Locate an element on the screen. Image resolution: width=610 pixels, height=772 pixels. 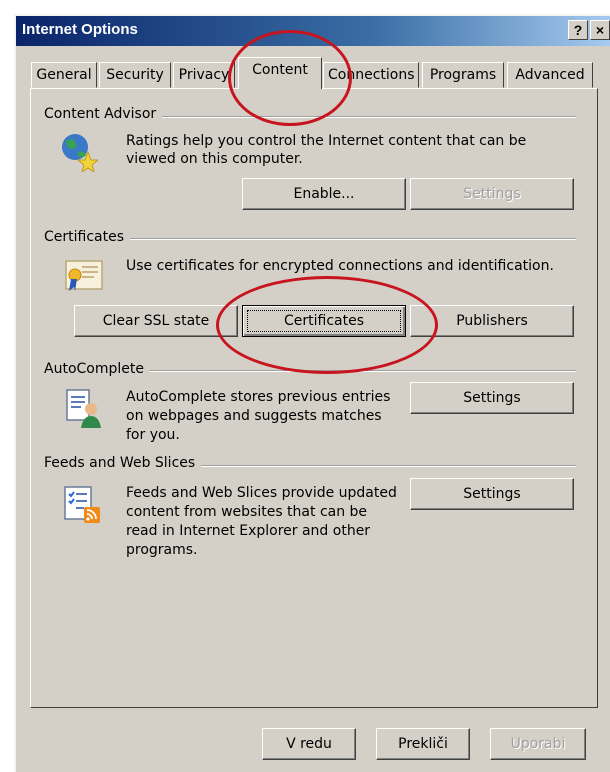
tab-privacy: Privacy is located at coordinates (204, 75).